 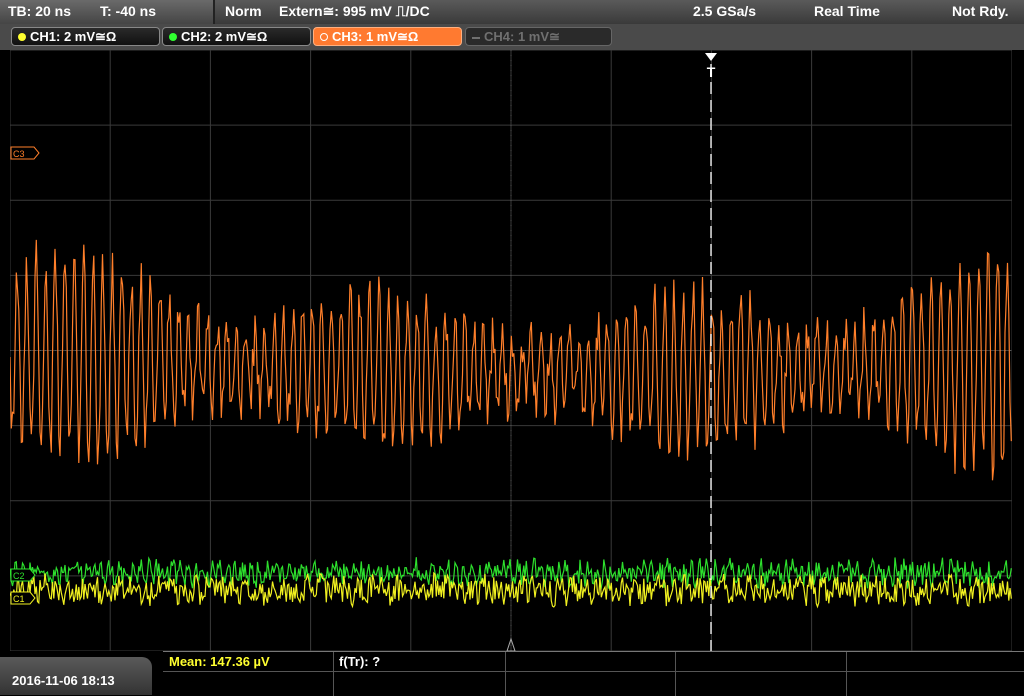 I want to click on datetime-tab: 2016-11-06 18:13, so click(x=76, y=676).